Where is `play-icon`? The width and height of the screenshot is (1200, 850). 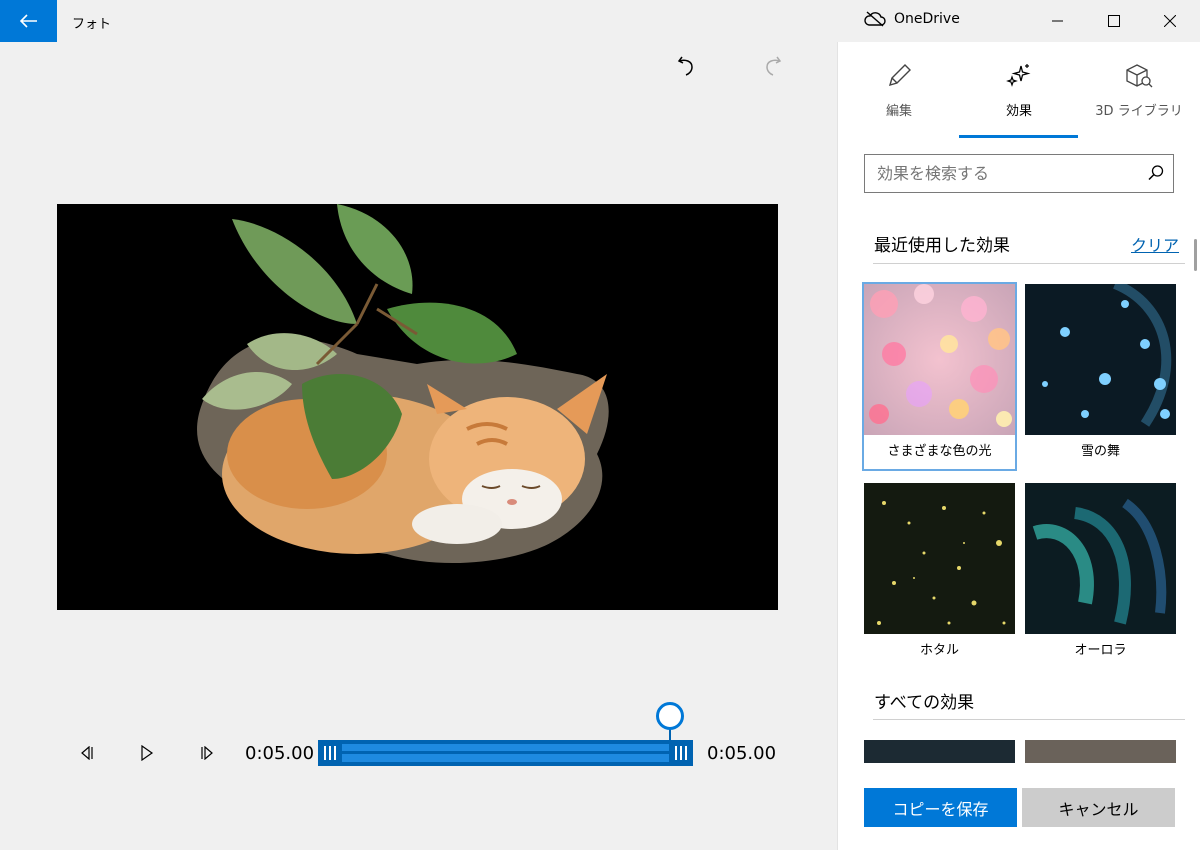
play-icon is located at coordinates (147, 753).